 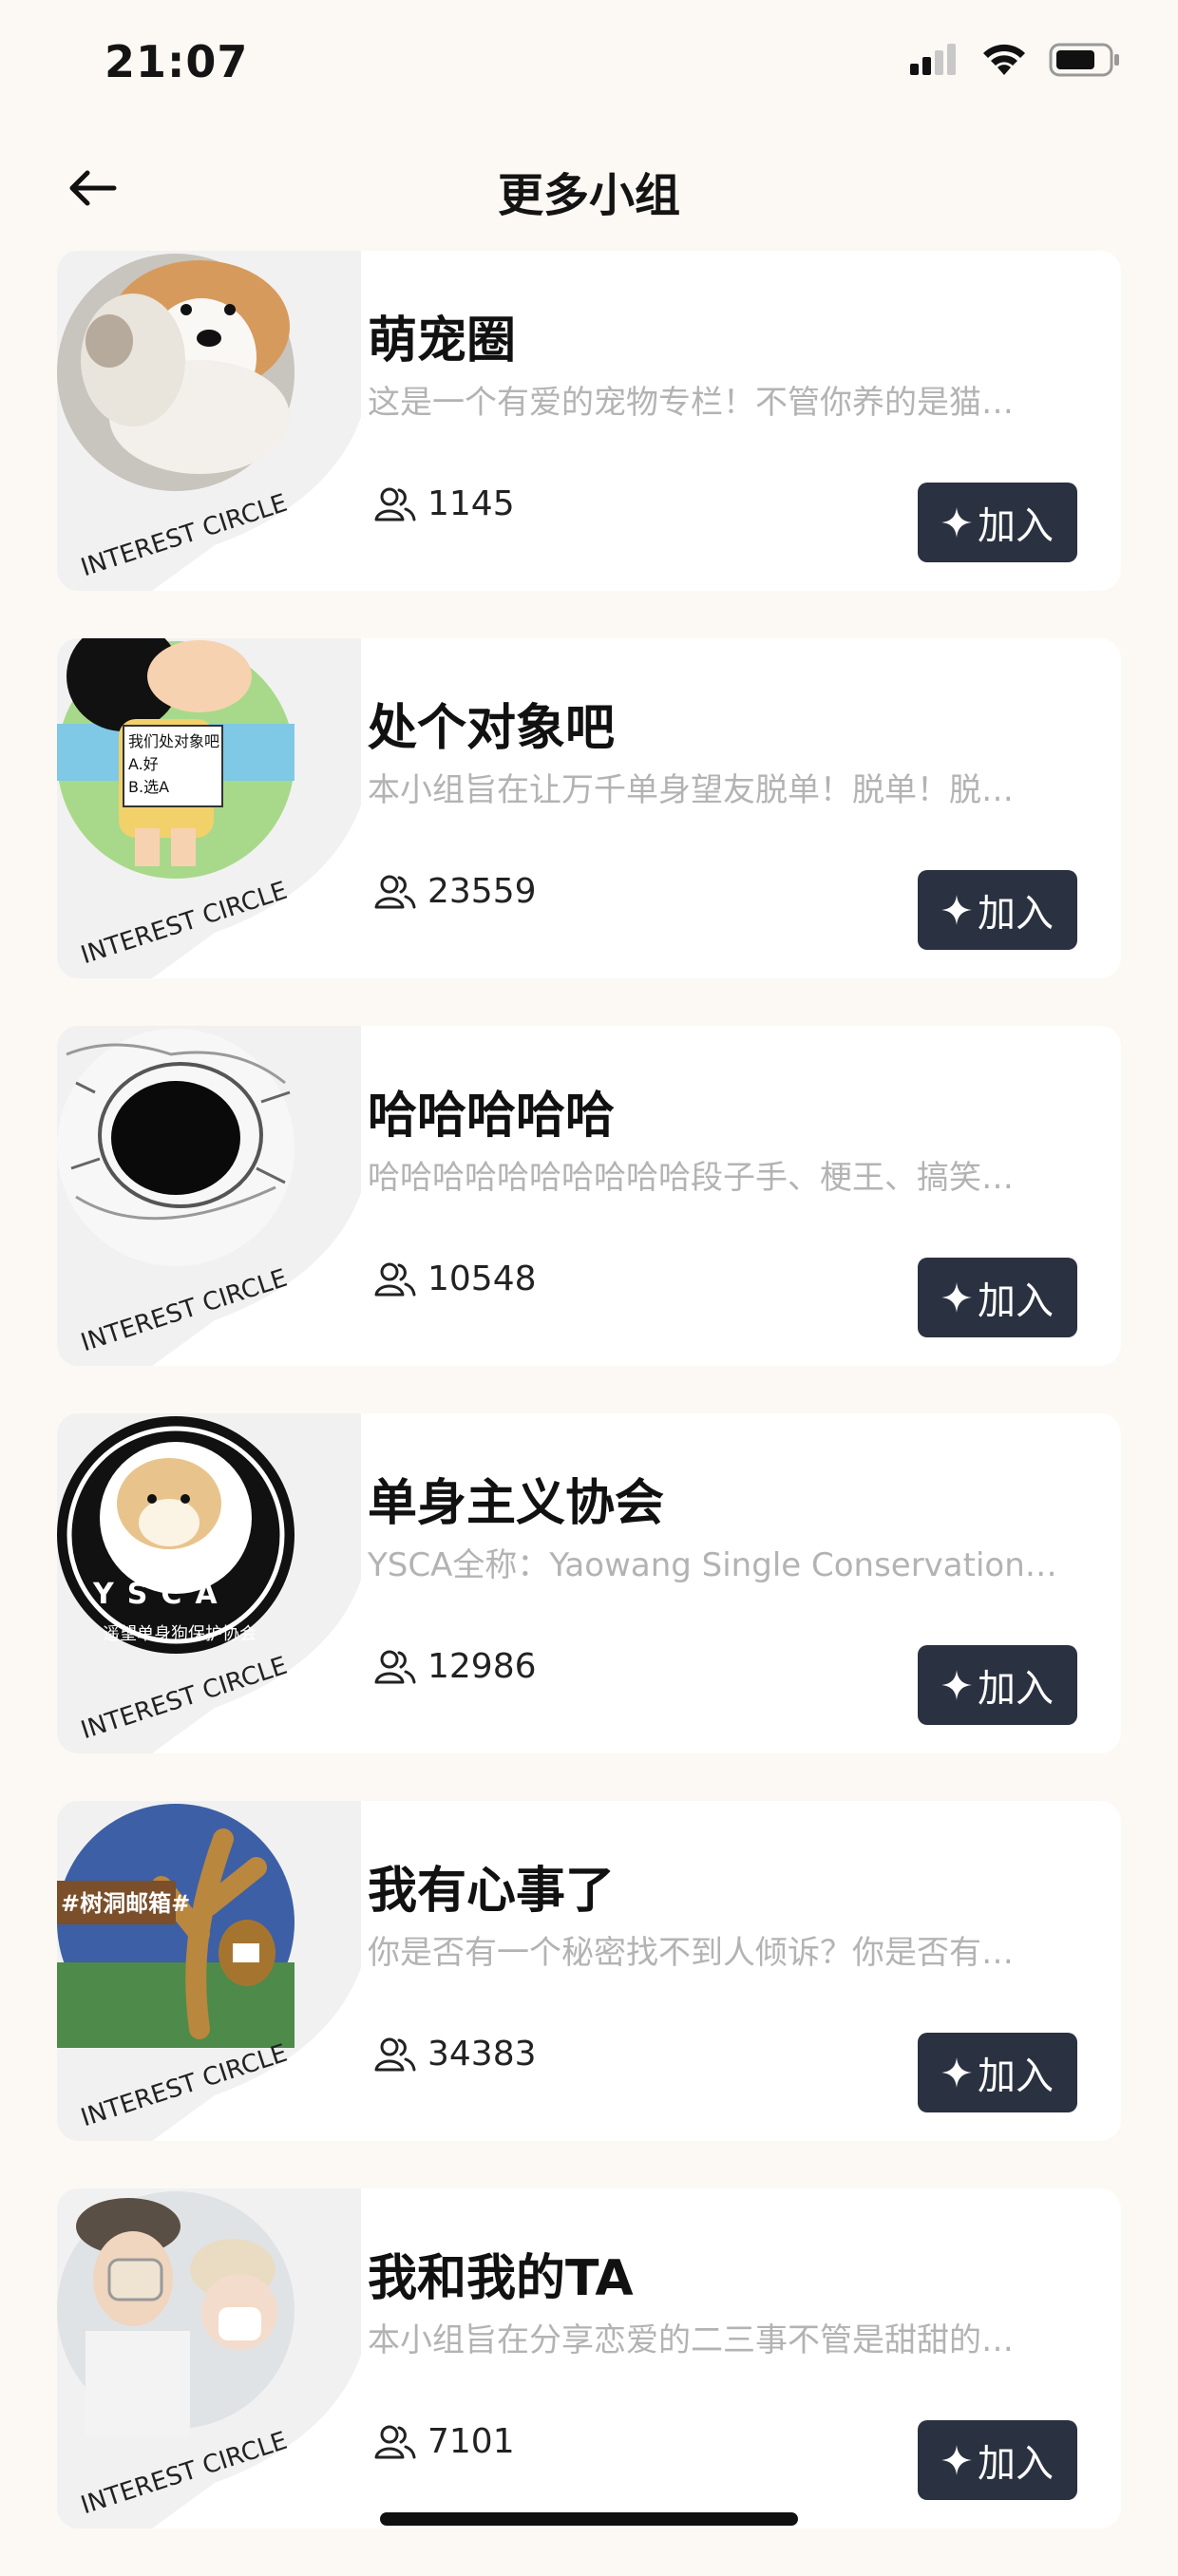 What do you see at coordinates (471, 2441) in the screenshot?
I see `member-count: 7101` at bounding box center [471, 2441].